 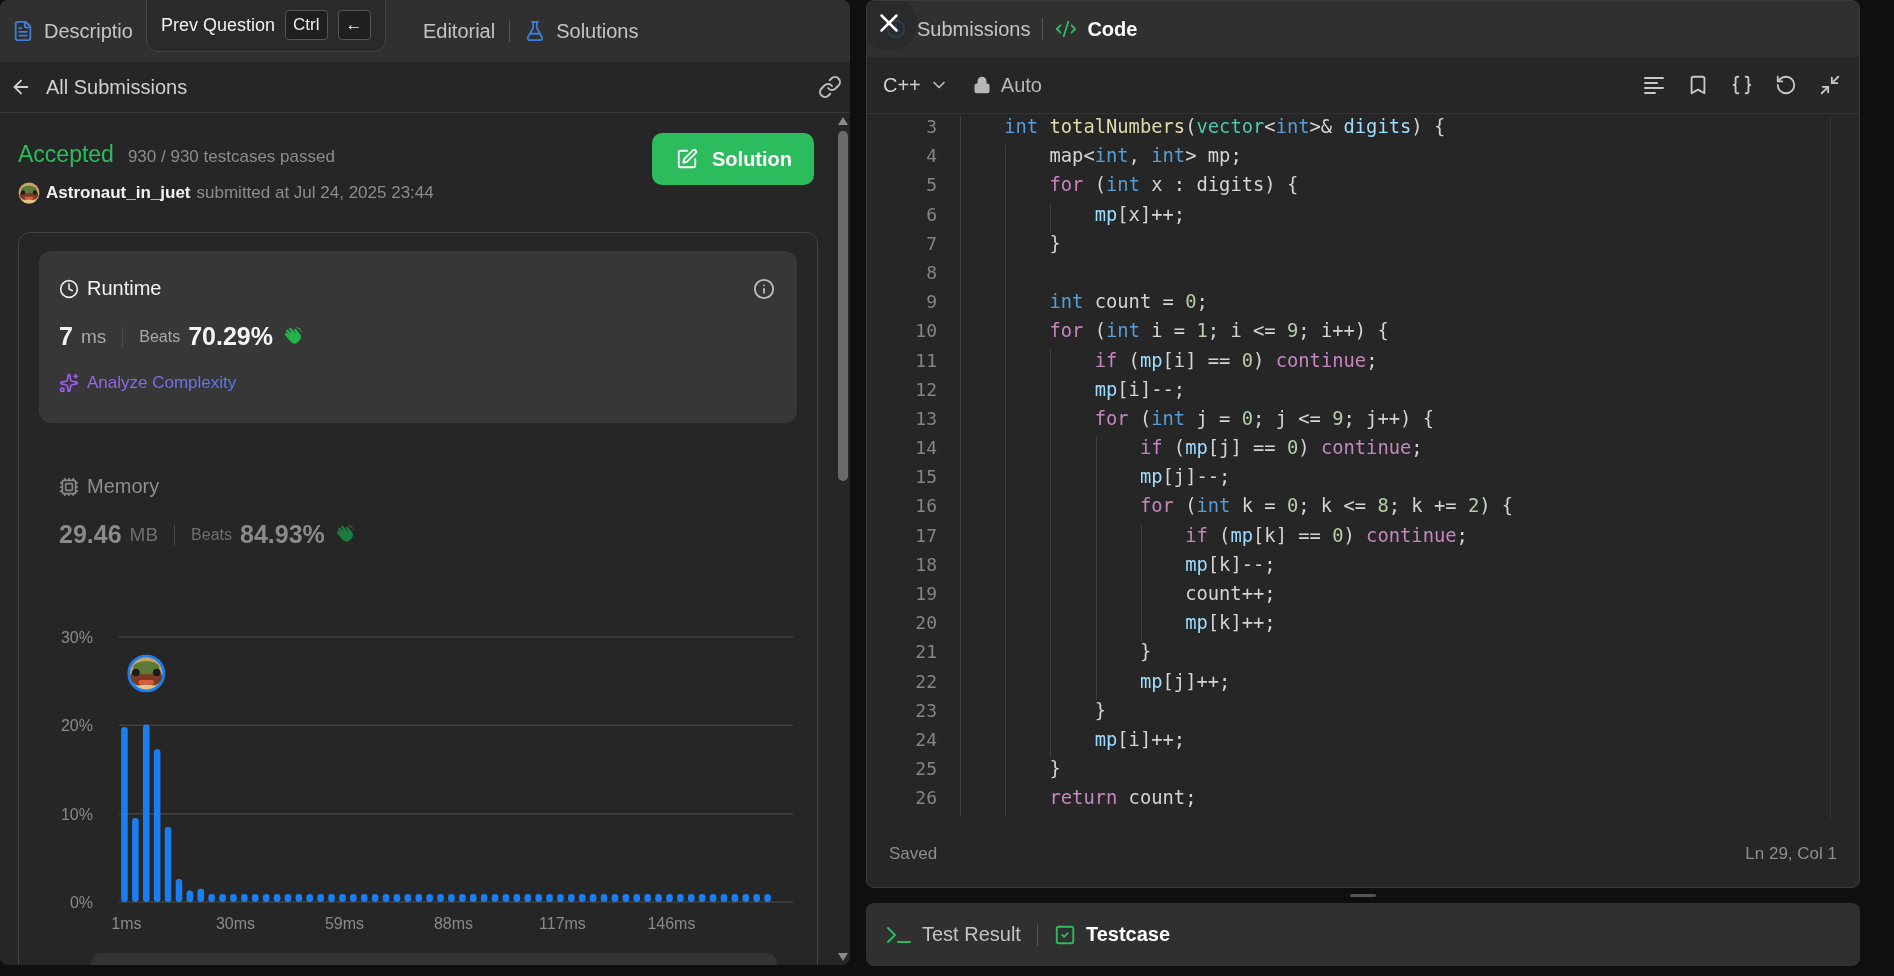 What do you see at coordinates (1096, 29) in the screenshot?
I see `panel-tab: Code` at bounding box center [1096, 29].